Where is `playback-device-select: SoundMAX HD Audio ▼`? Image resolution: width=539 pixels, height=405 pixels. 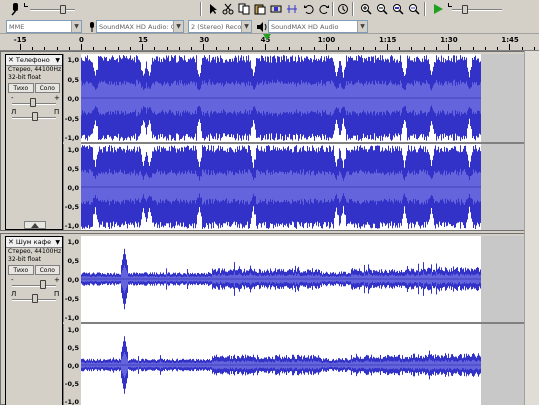 playback-device-select: SoundMAX HD Audio ▼ is located at coordinates (318, 26).